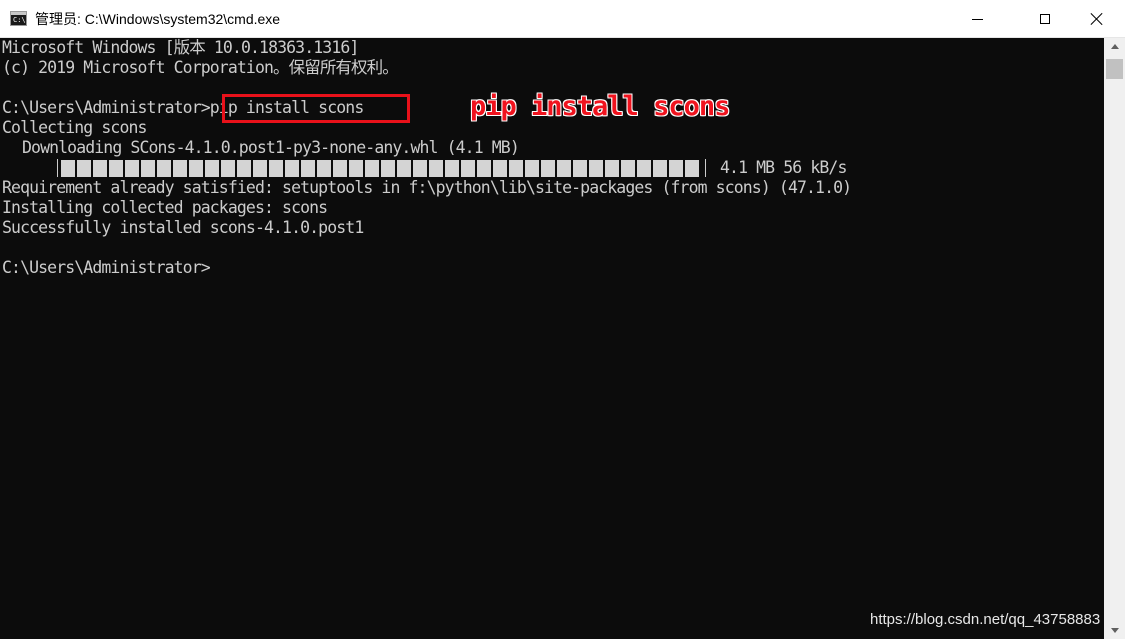  I want to click on arrow-up-icon, so click(1114, 46).